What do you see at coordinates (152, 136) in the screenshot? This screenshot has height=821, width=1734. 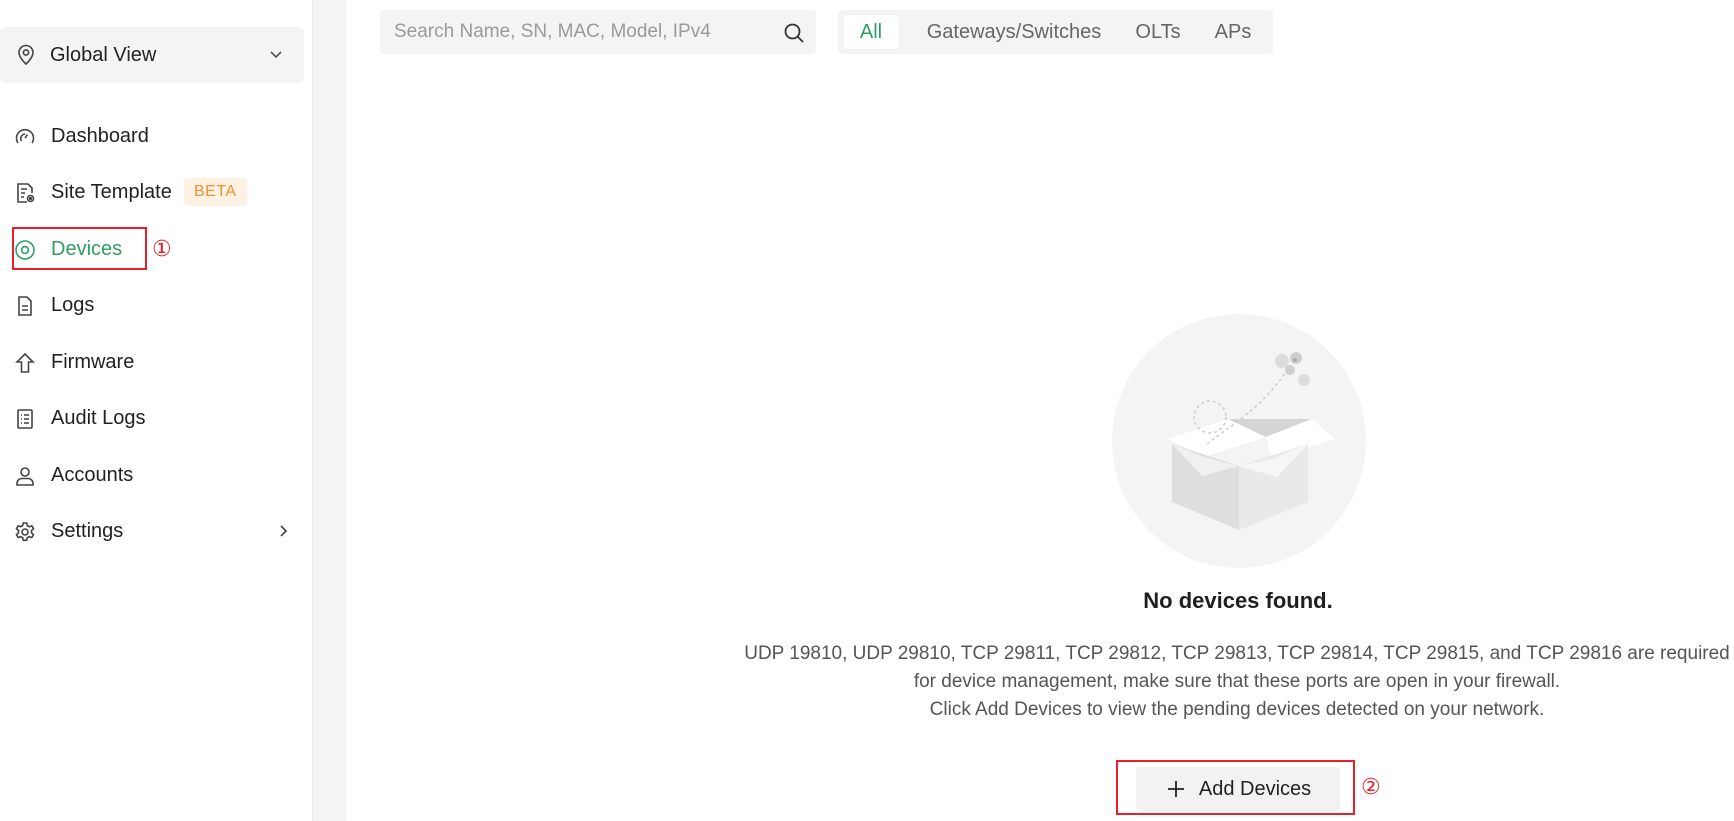 I see `sidebar-item-dashboard: Dashboard` at bounding box center [152, 136].